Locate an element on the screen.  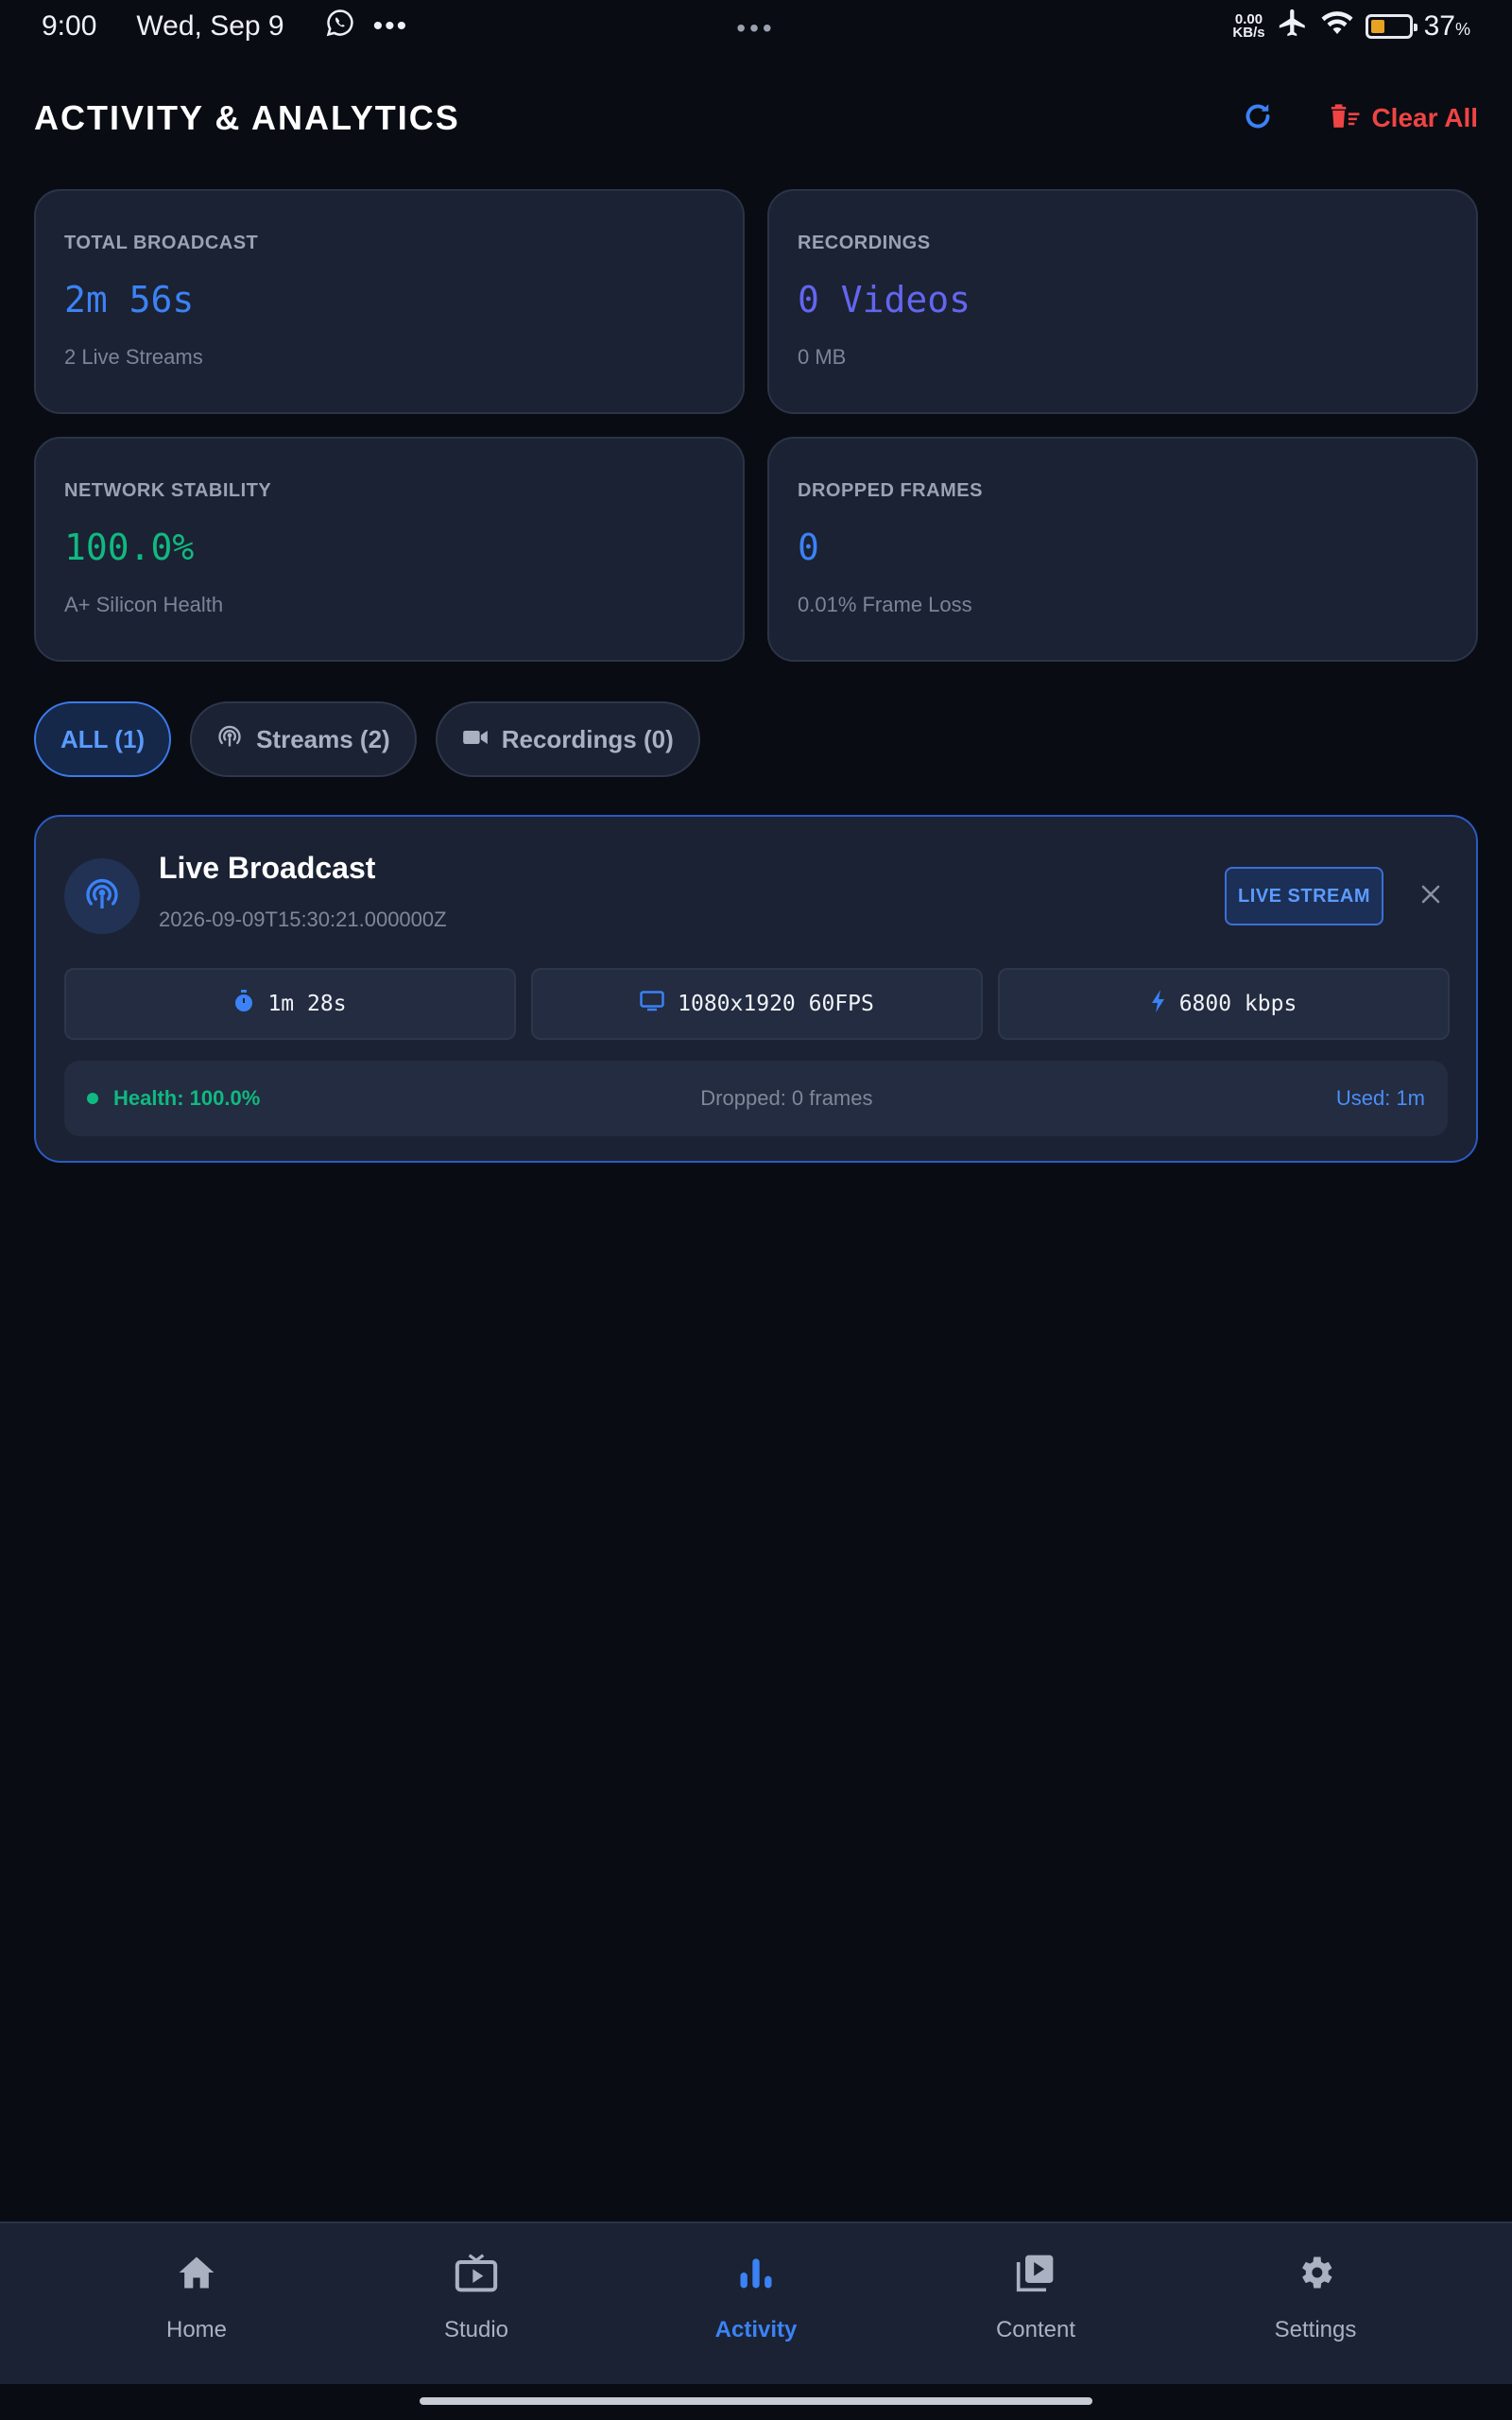
filter-chip-label: ALL (1) is located at coordinates (103, 738).